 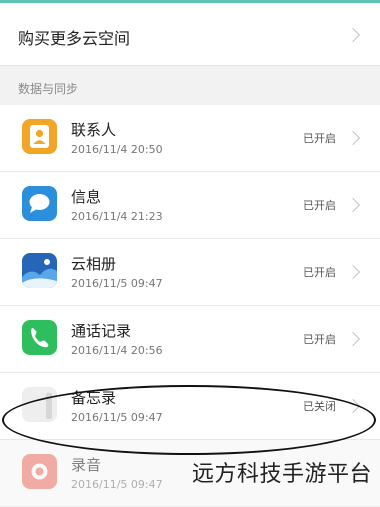 I want to click on sync-item-name: 录音, so click(x=86, y=465).